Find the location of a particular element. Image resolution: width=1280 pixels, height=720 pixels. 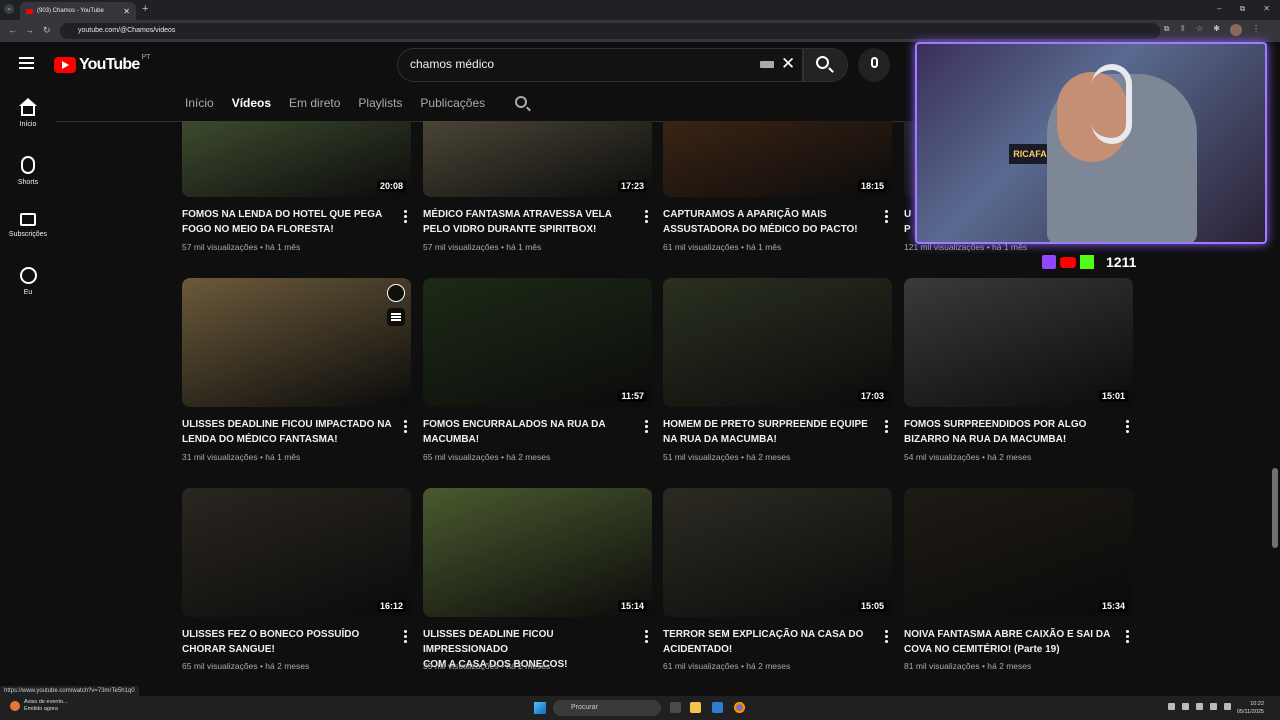

notification-line2: Emitido agora is located at coordinates (41, 709).